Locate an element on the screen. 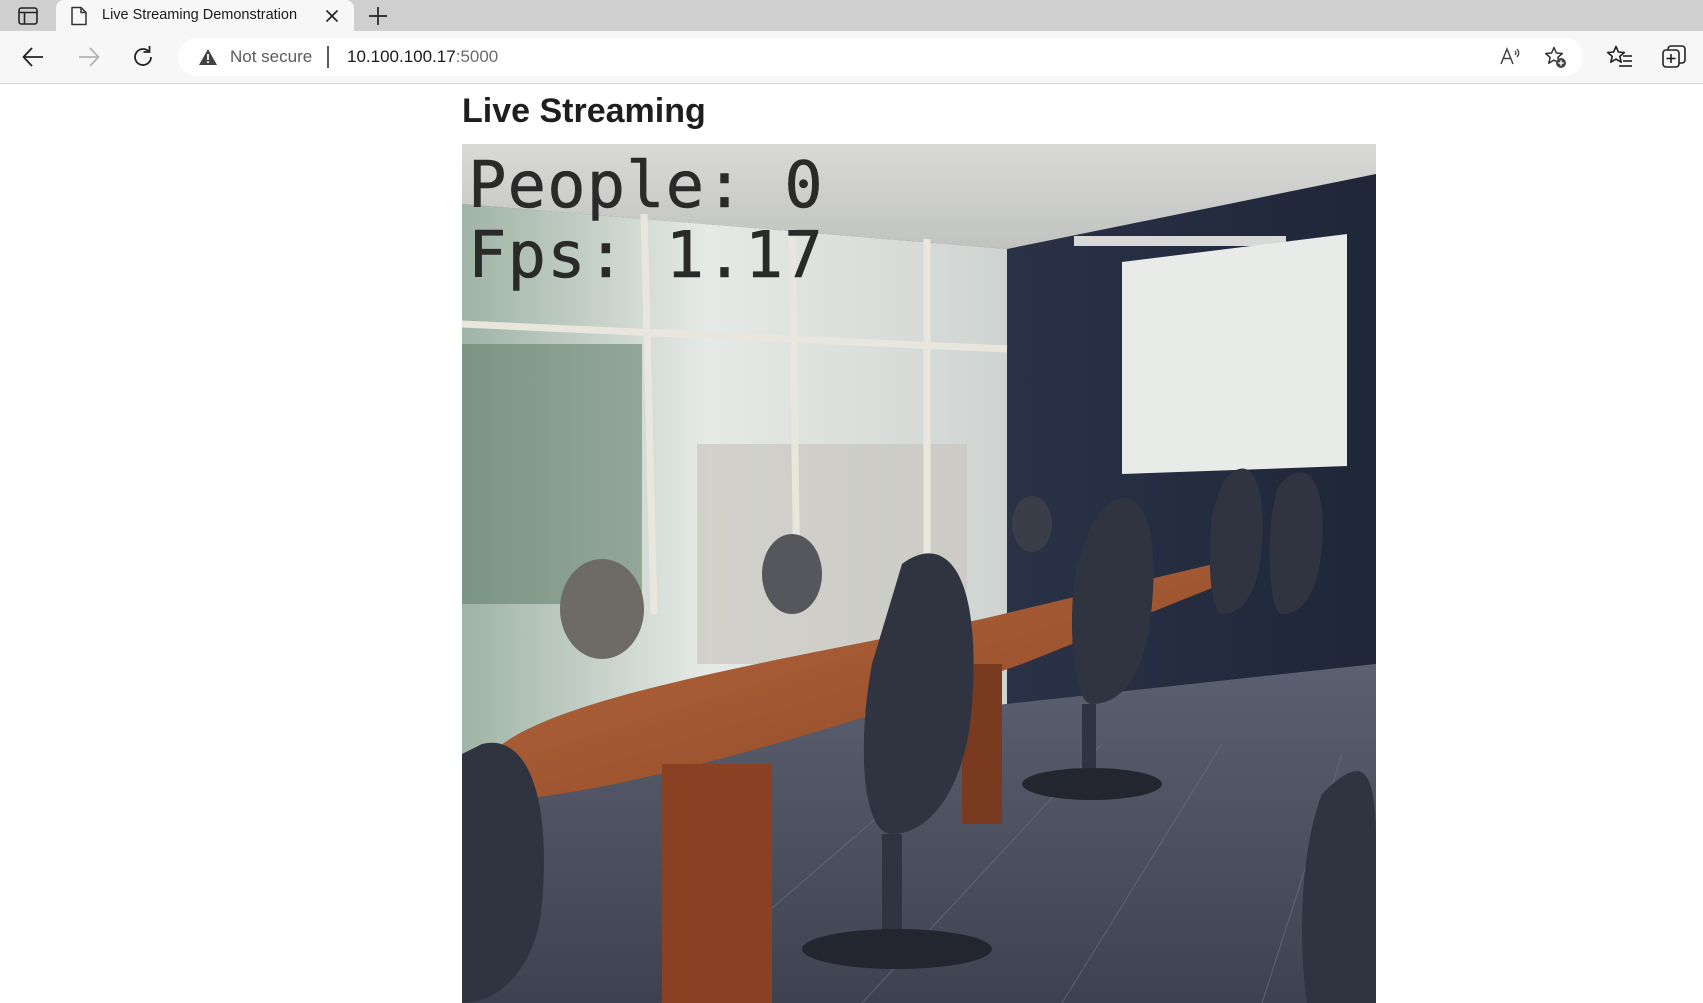 This screenshot has height=1003, width=1703. address-separator is located at coordinates (328, 57).